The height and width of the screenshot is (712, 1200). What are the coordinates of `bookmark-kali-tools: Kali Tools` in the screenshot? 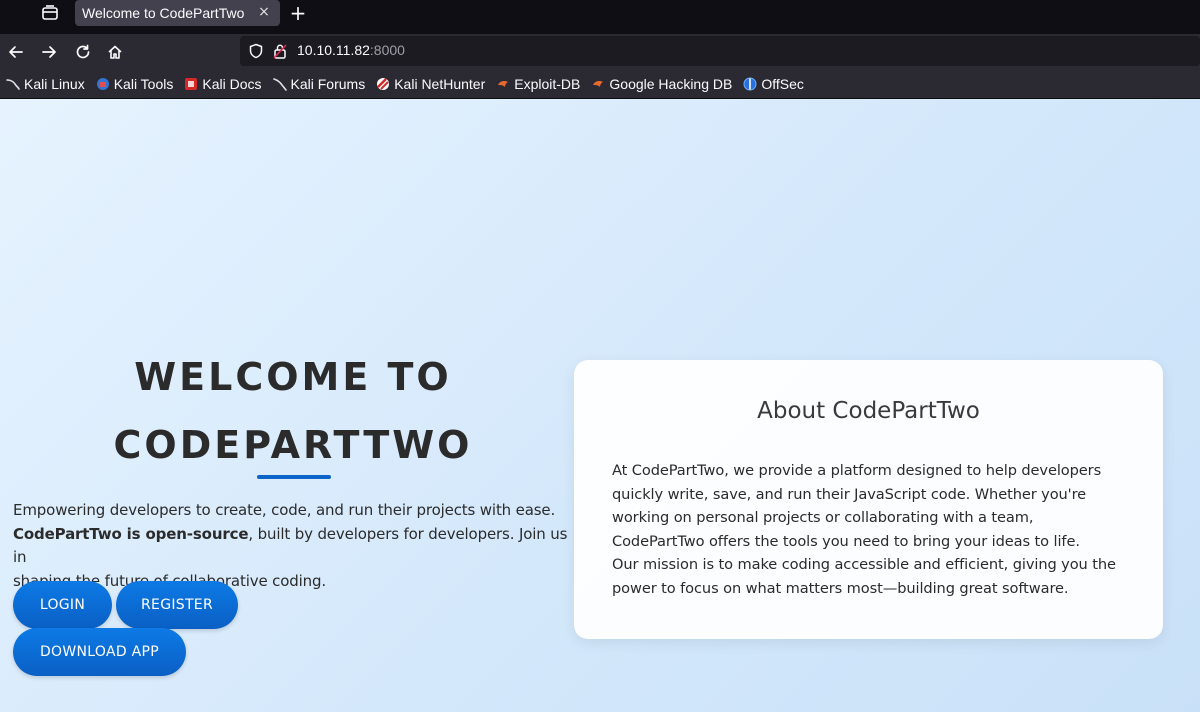 It's located at (135, 84).